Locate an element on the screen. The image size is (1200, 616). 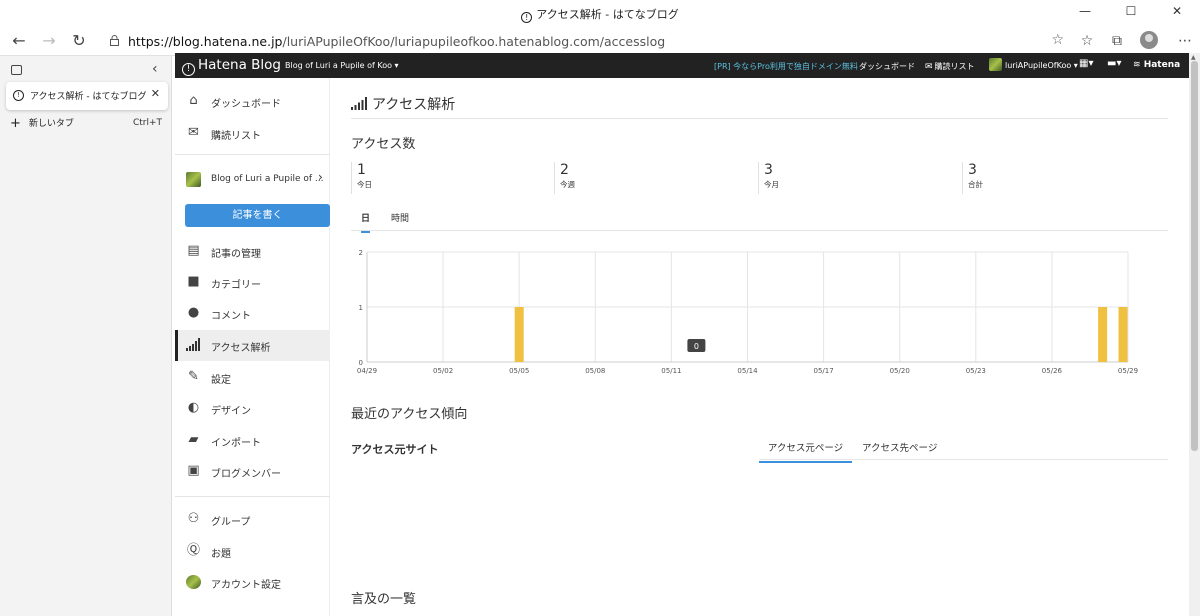
title-divider is located at coordinates (759, 118).